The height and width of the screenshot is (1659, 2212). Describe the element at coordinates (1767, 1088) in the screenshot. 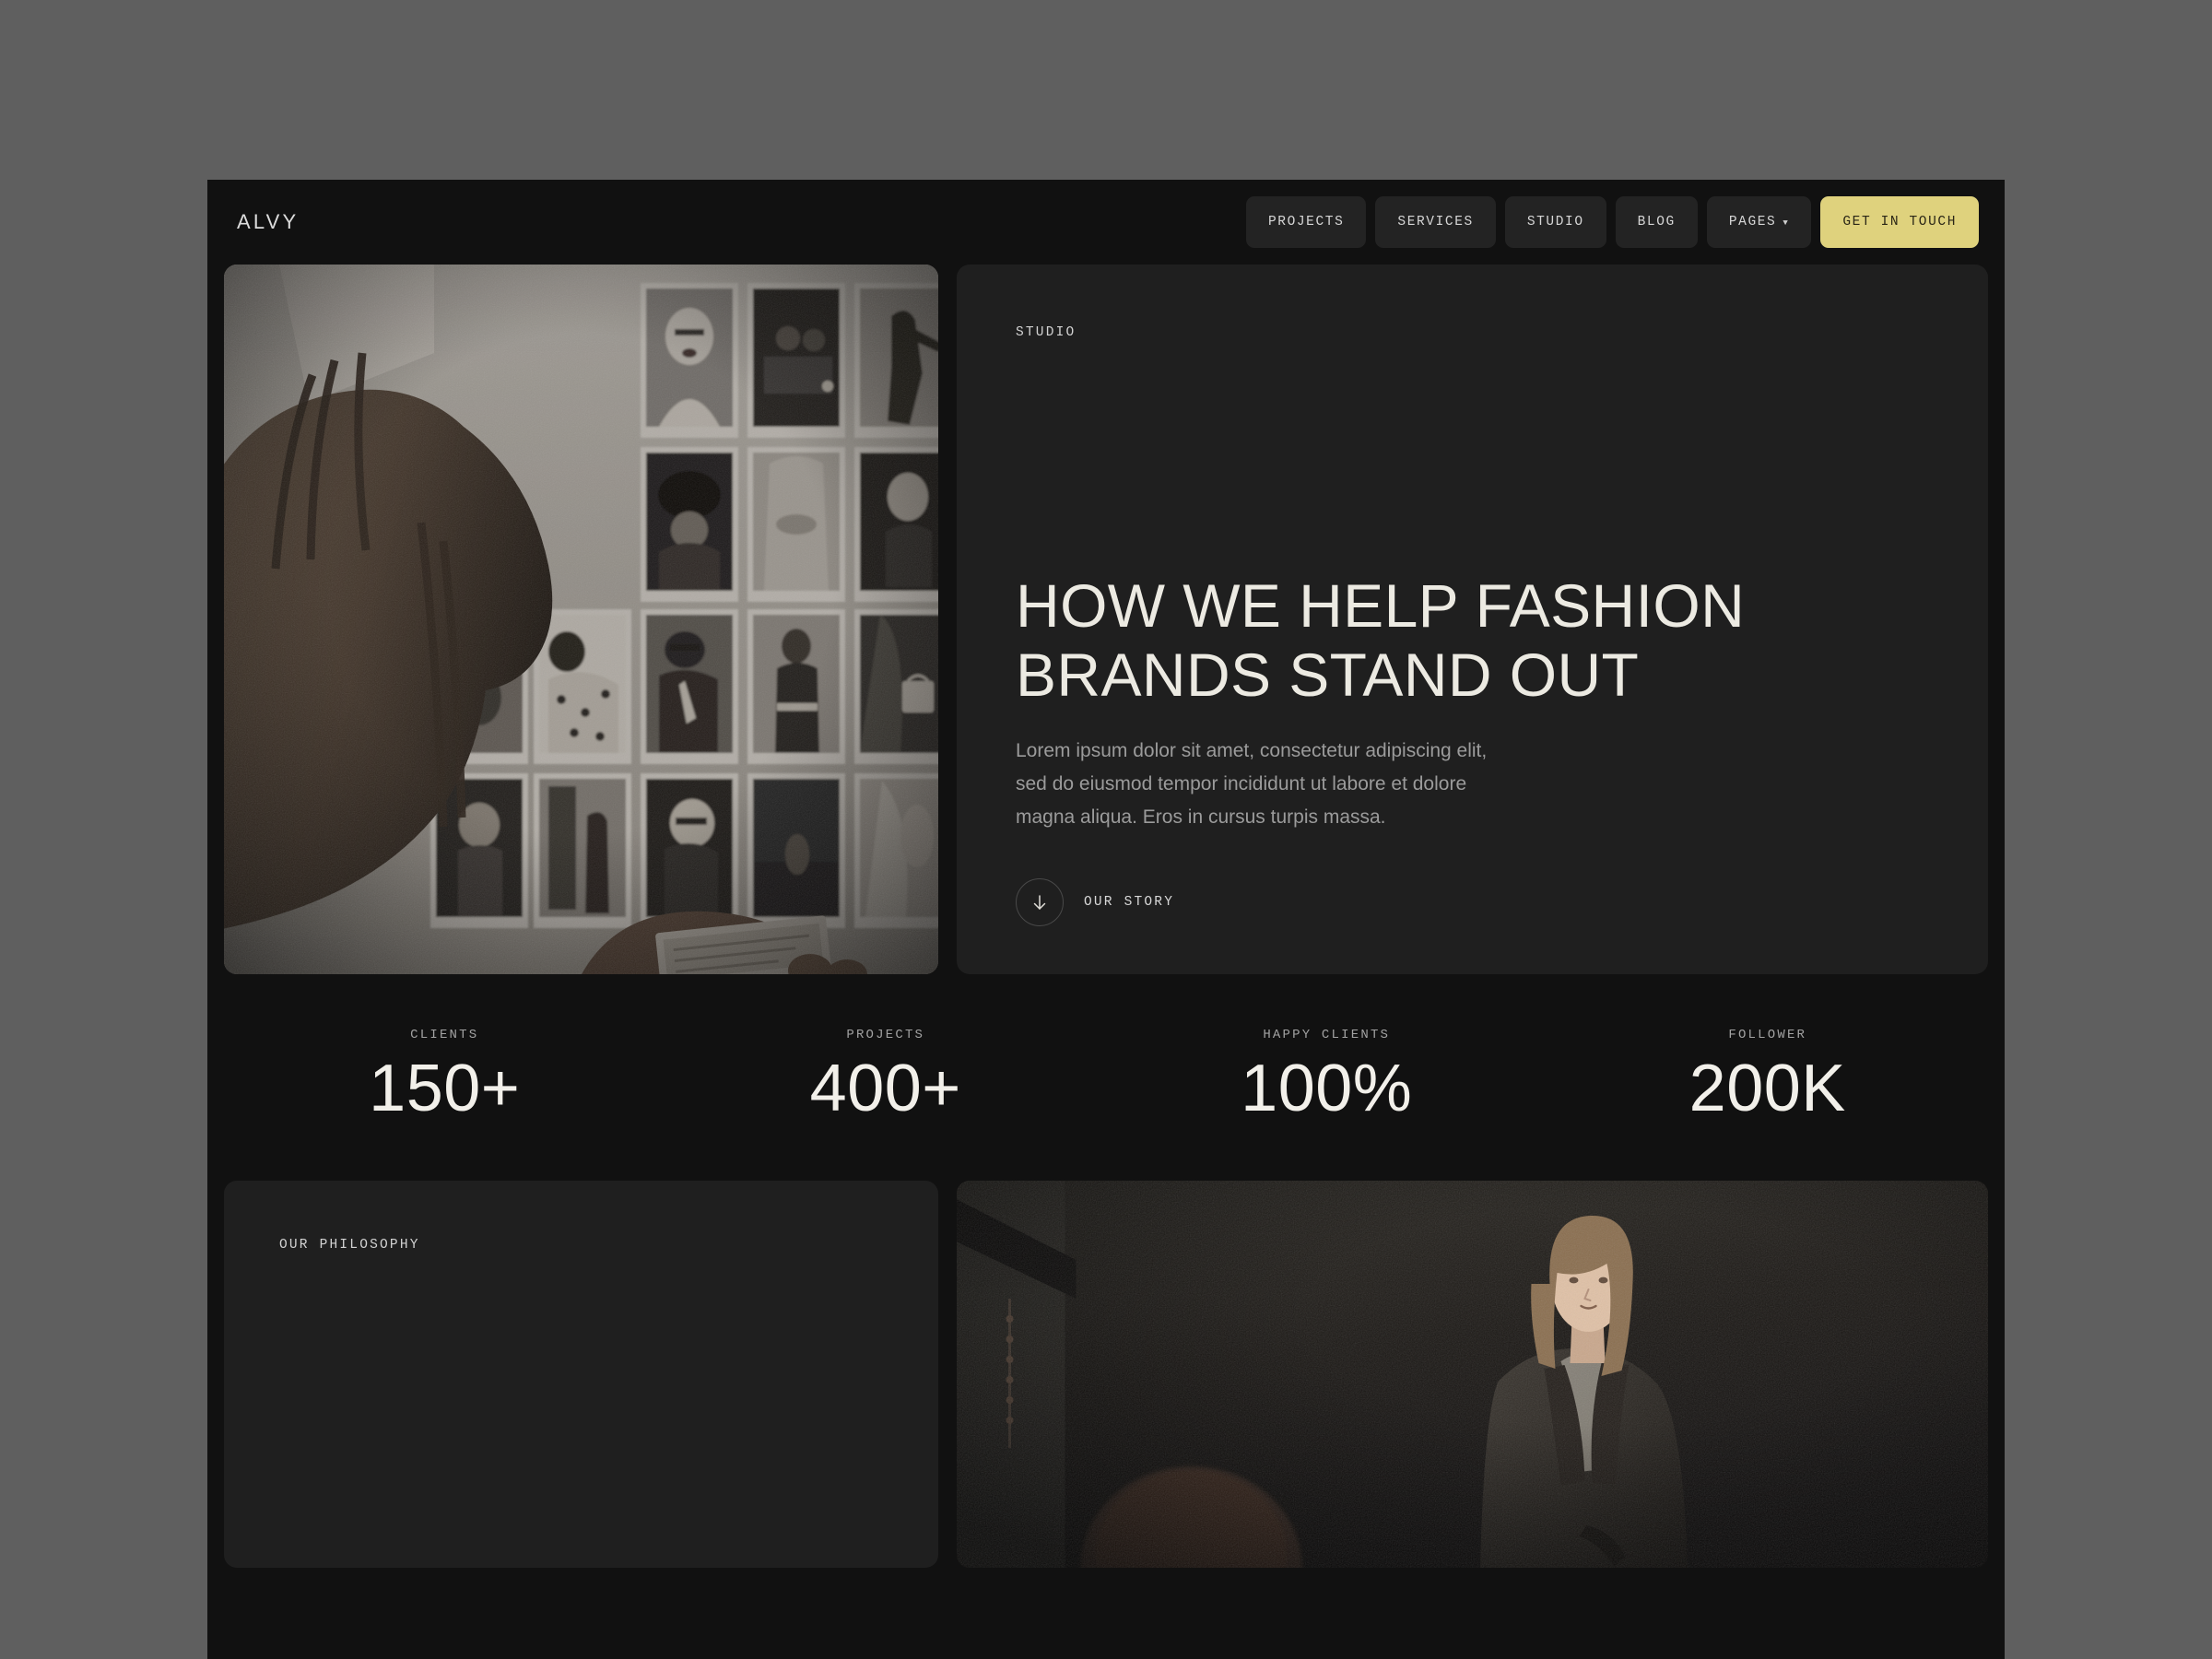

I see `stat-value: 200K` at that location.